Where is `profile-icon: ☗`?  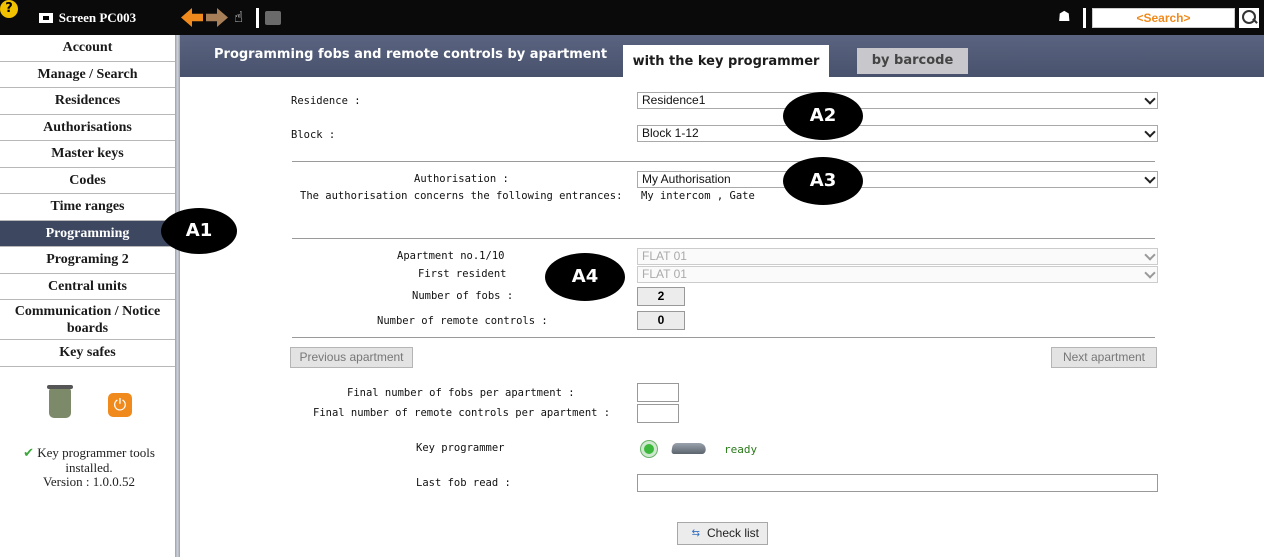
profile-icon: ☗ is located at coordinates (1065, 17).